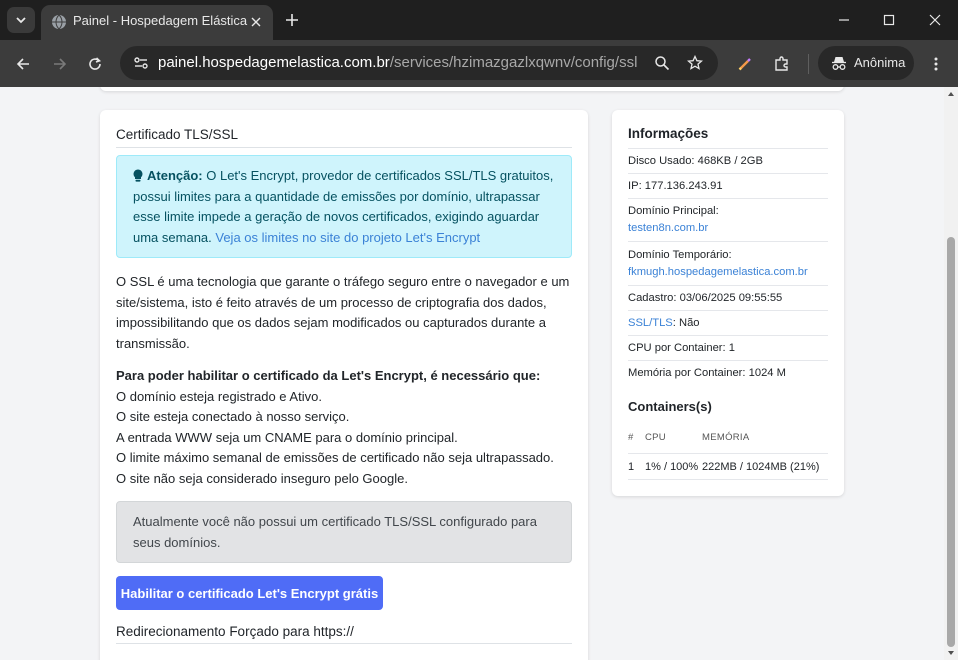 This screenshot has width=958, height=660. Describe the element at coordinates (513, 62) in the screenshot. I see `url-path: /services/hzimazgazlxqwnv/config/ssl` at that location.